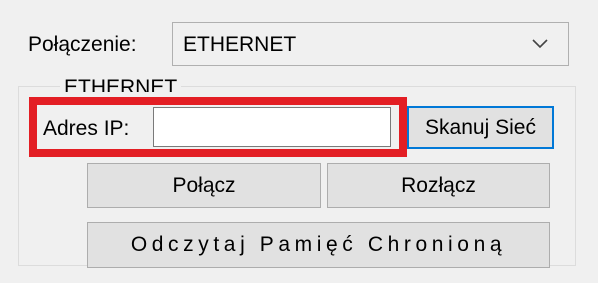  I want to click on chevron-down-icon, so click(540, 44).